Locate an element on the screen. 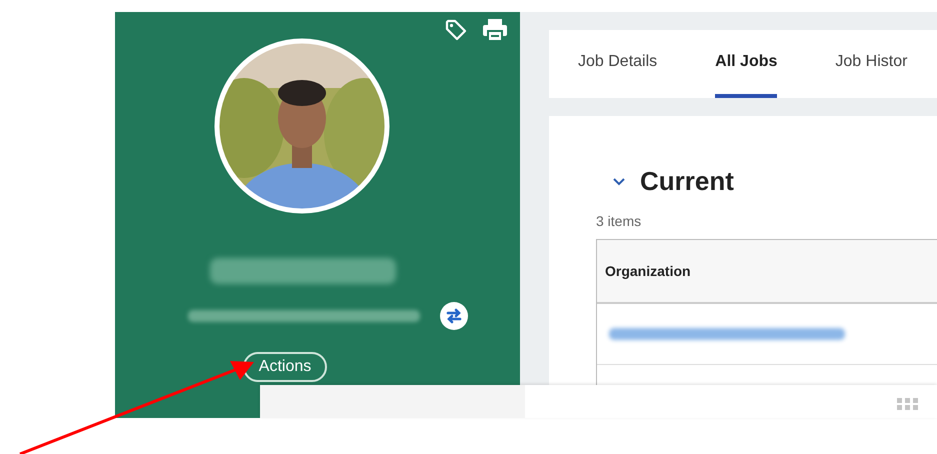 The height and width of the screenshot is (454, 937). section-title: Current is located at coordinates (687, 181).